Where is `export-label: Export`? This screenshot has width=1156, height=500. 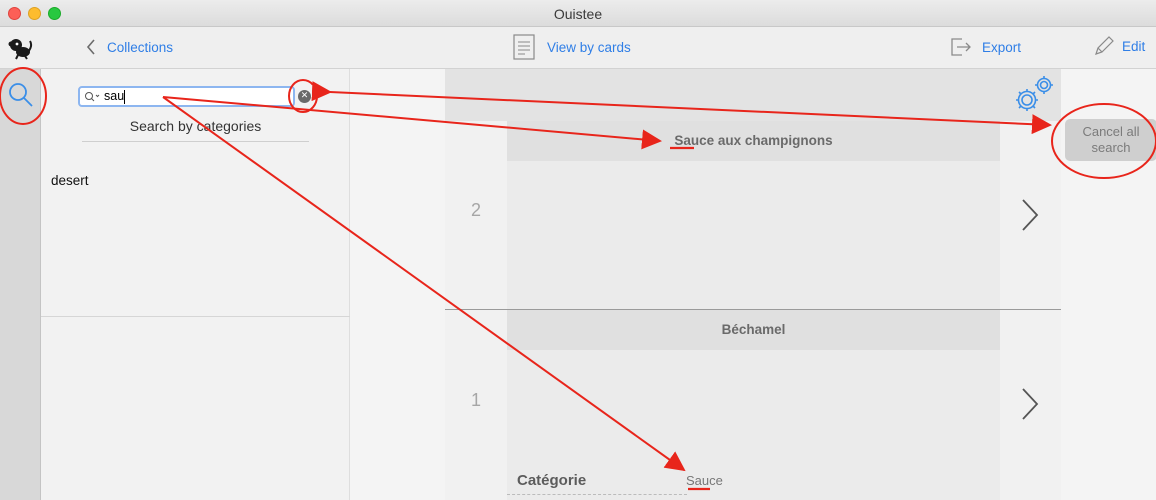 export-label: Export is located at coordinates (1002, 47).